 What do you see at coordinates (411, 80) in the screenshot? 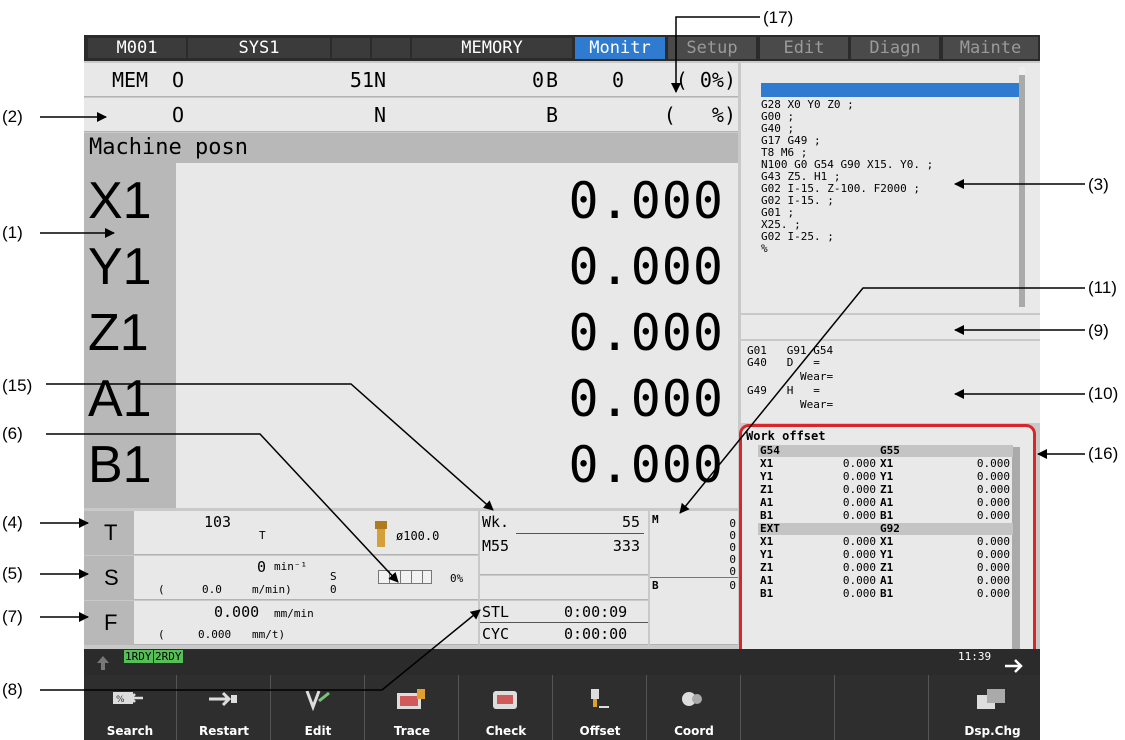
I see `program-row-1: MEM O 51 N 0 B 0 ( 0%)` at bounding box center [411, 80].